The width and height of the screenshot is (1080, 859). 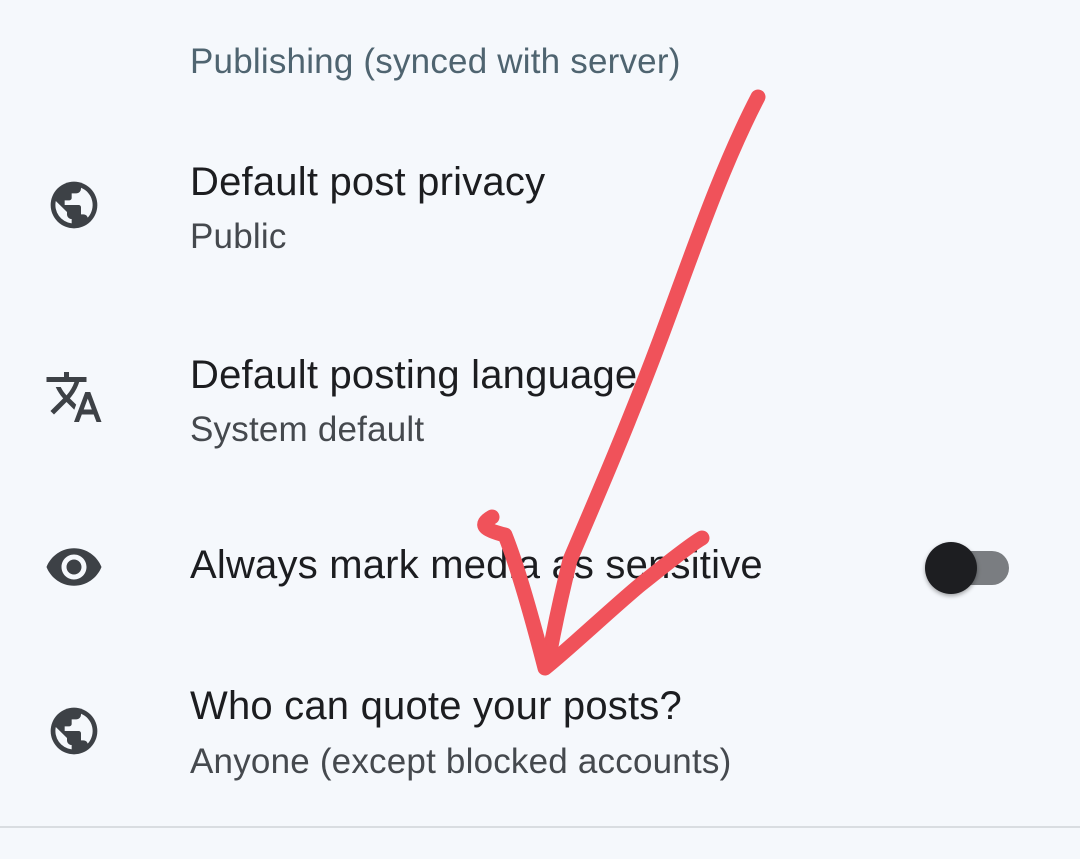 I want to click on setting-value: Anyone (except blocked accounts), so click(x=461, y=761).